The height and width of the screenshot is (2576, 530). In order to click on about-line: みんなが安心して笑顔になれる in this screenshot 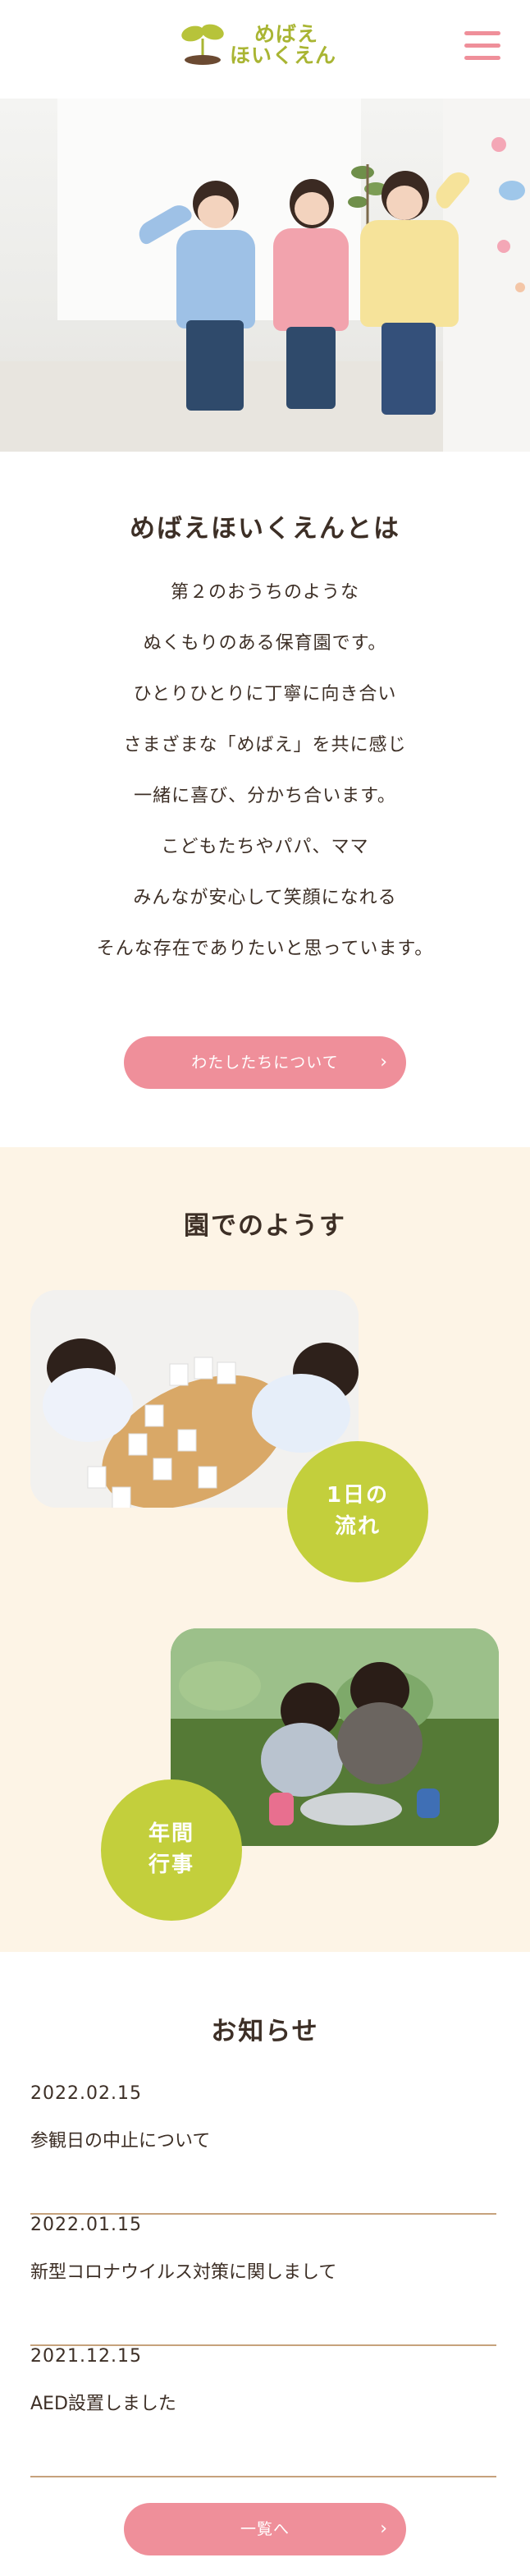, I will do `click(265, 898)`.